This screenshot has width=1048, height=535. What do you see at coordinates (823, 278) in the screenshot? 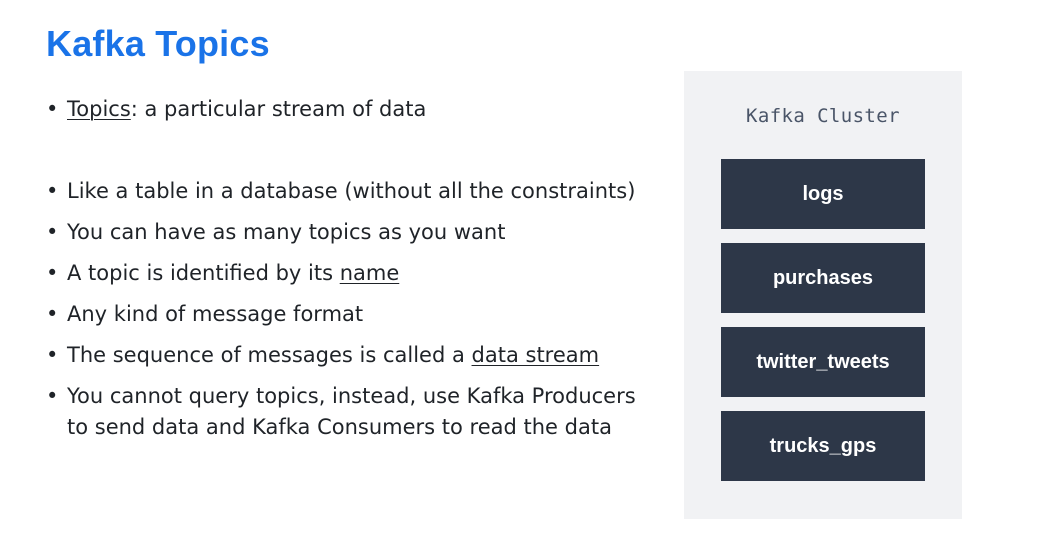
I see `topic-box-purchases: purchases` at bounding box center [823, 278].